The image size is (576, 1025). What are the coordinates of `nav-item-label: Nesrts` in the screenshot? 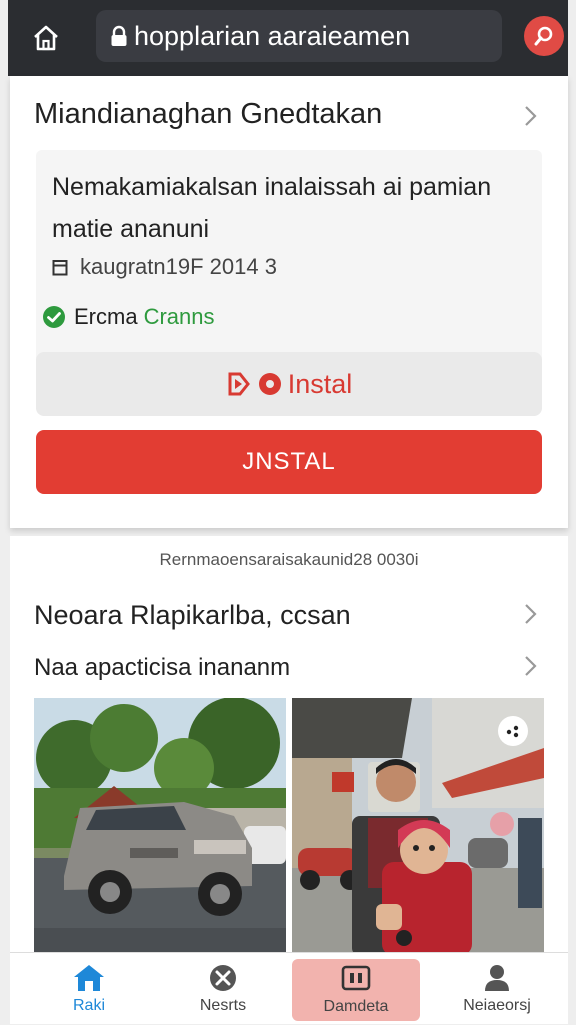 It's located at (223, 1005).